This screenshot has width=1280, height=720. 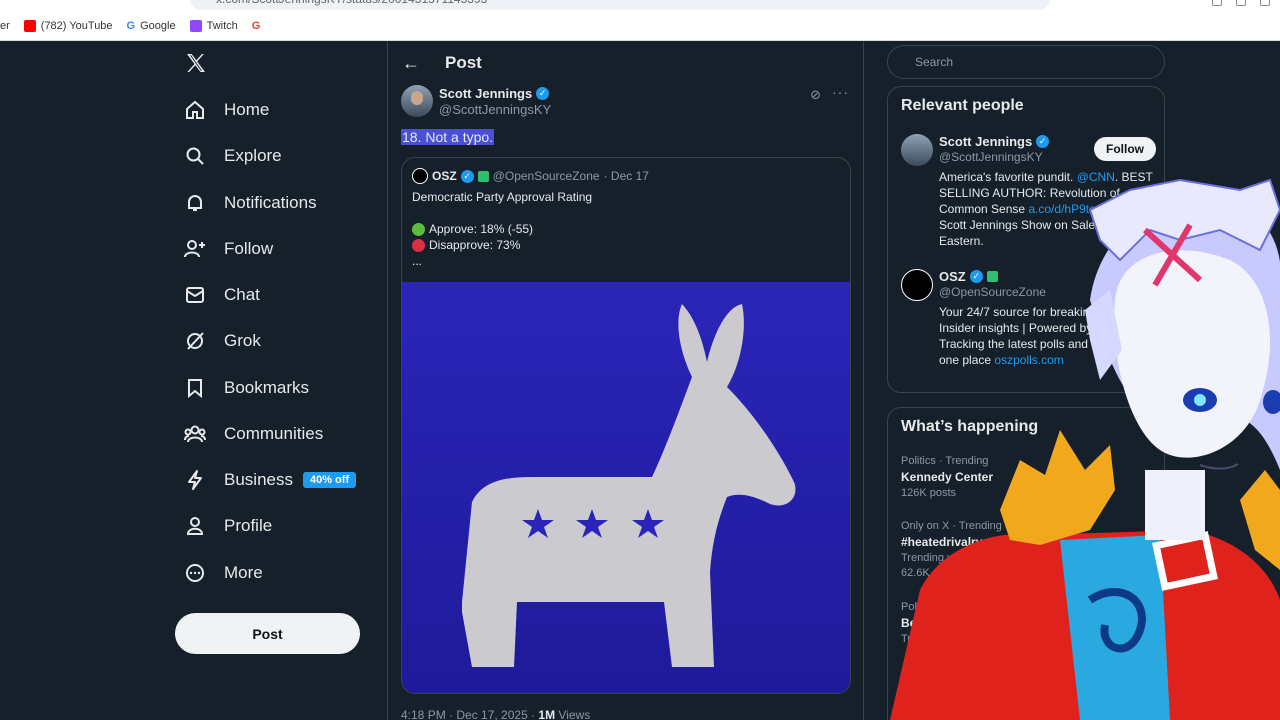 What do you see at coordinates (444, 176) in the screenshot?
I see `quoted-author-name: OSZ` at bounding box center [444, 176].